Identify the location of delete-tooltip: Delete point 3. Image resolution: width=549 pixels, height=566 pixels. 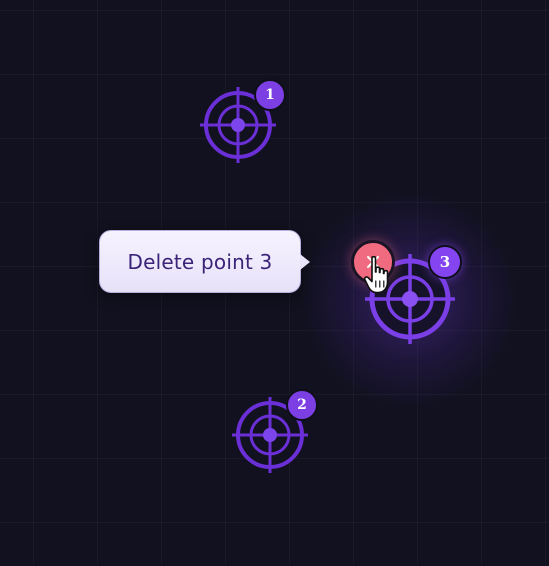
(200, 261).